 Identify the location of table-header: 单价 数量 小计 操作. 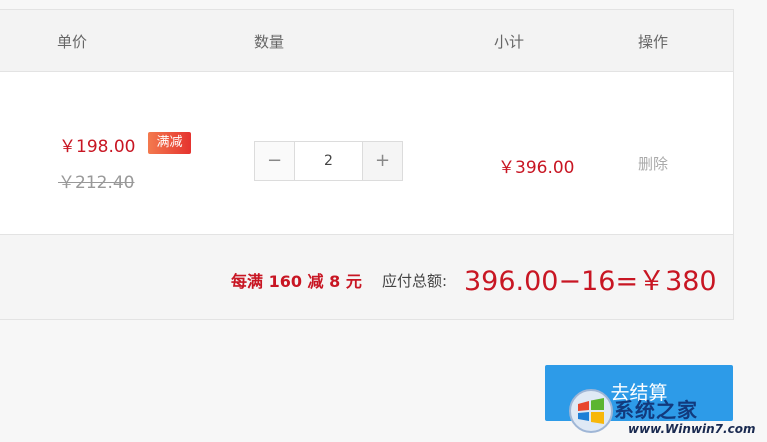
(366, 41).